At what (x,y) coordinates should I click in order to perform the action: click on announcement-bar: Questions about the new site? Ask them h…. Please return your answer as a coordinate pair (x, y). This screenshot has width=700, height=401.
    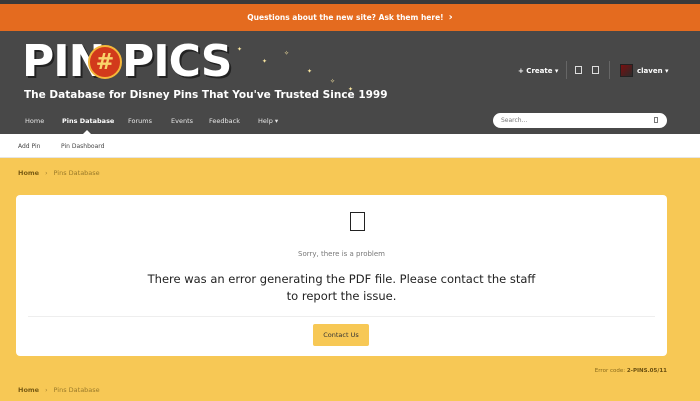
    Looking at the image, I should click on (350, 17).